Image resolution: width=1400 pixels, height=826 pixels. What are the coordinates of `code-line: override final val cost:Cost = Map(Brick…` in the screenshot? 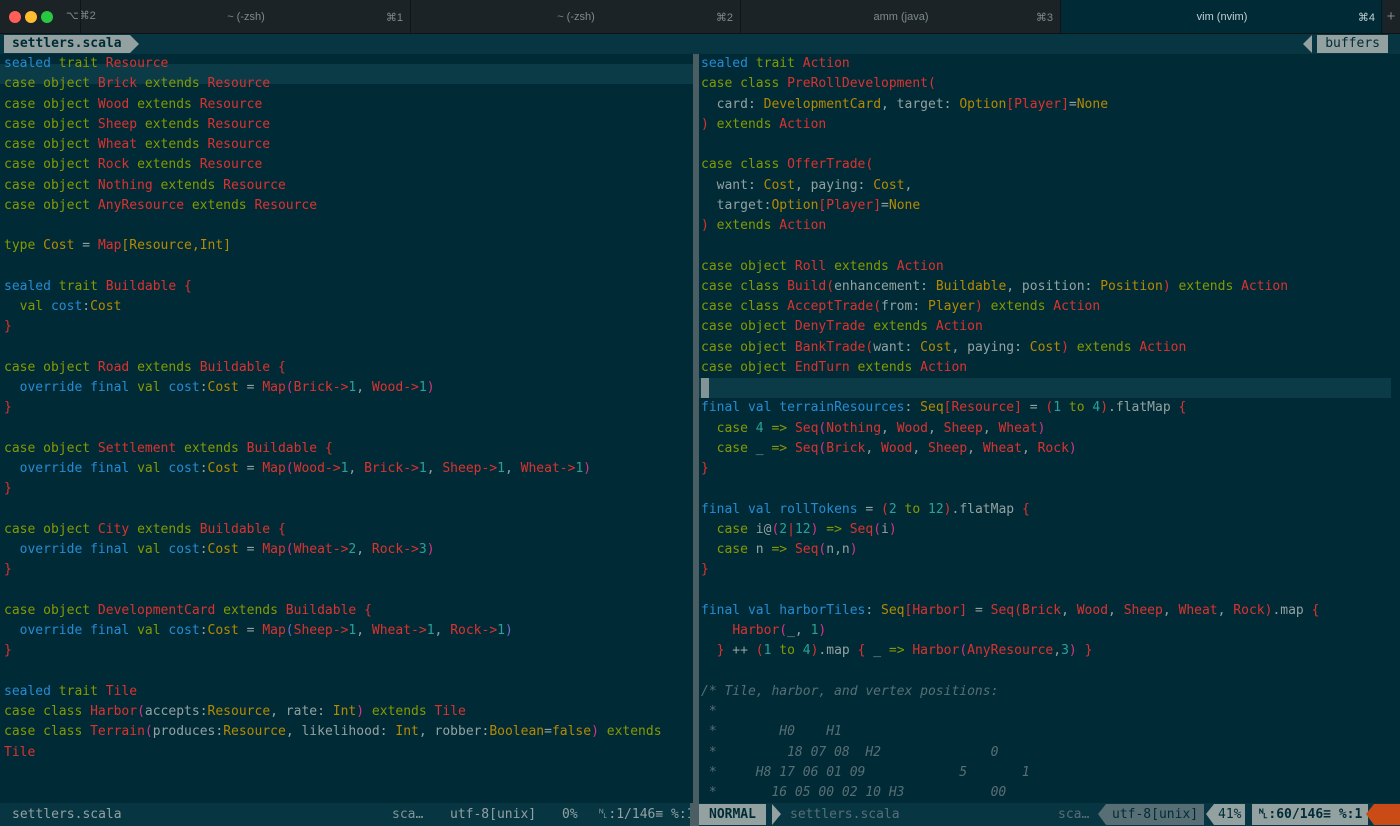 It's located at (333, 388).